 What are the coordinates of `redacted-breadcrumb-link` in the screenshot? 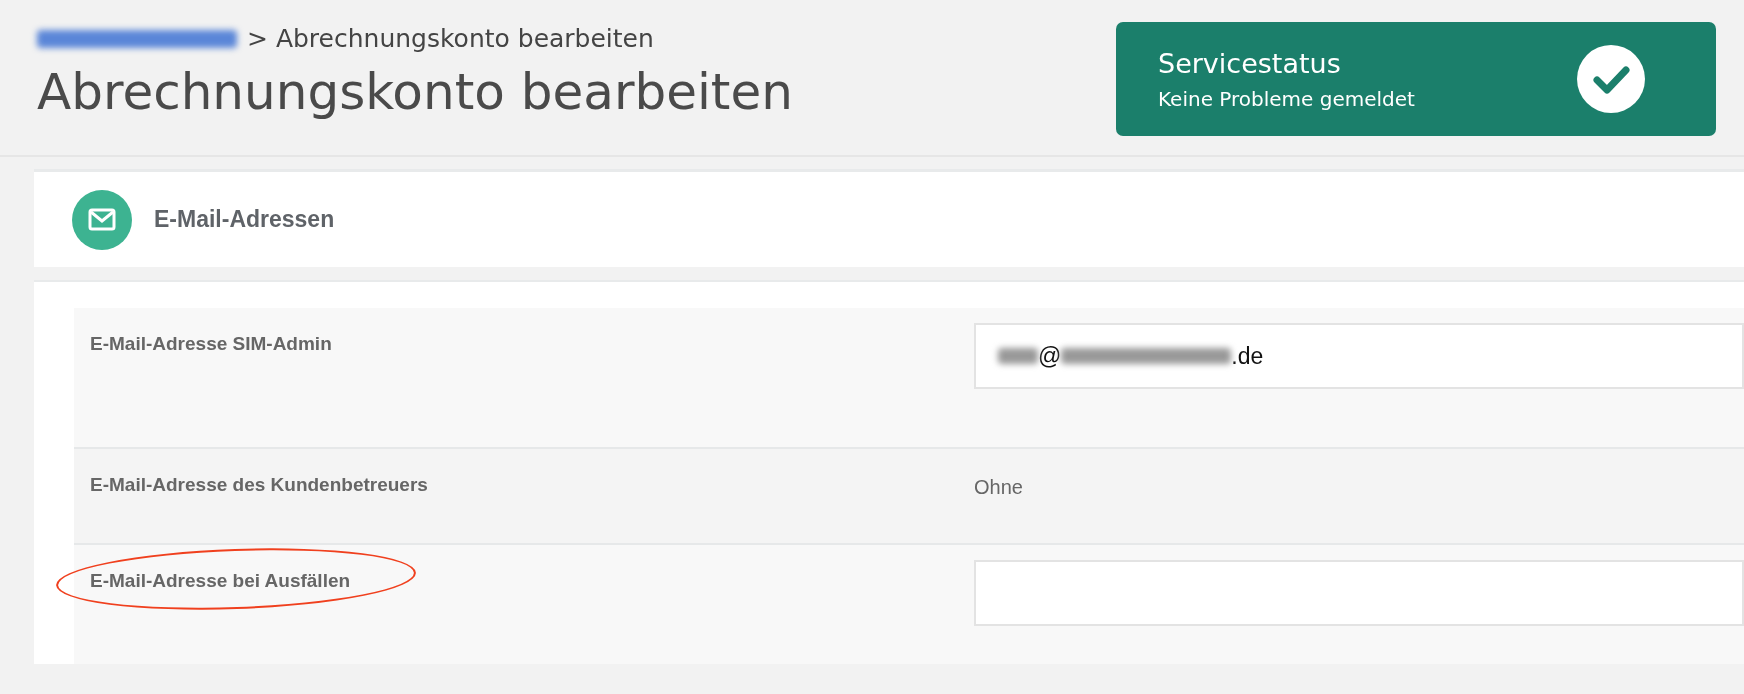 It's located at (137, 38).